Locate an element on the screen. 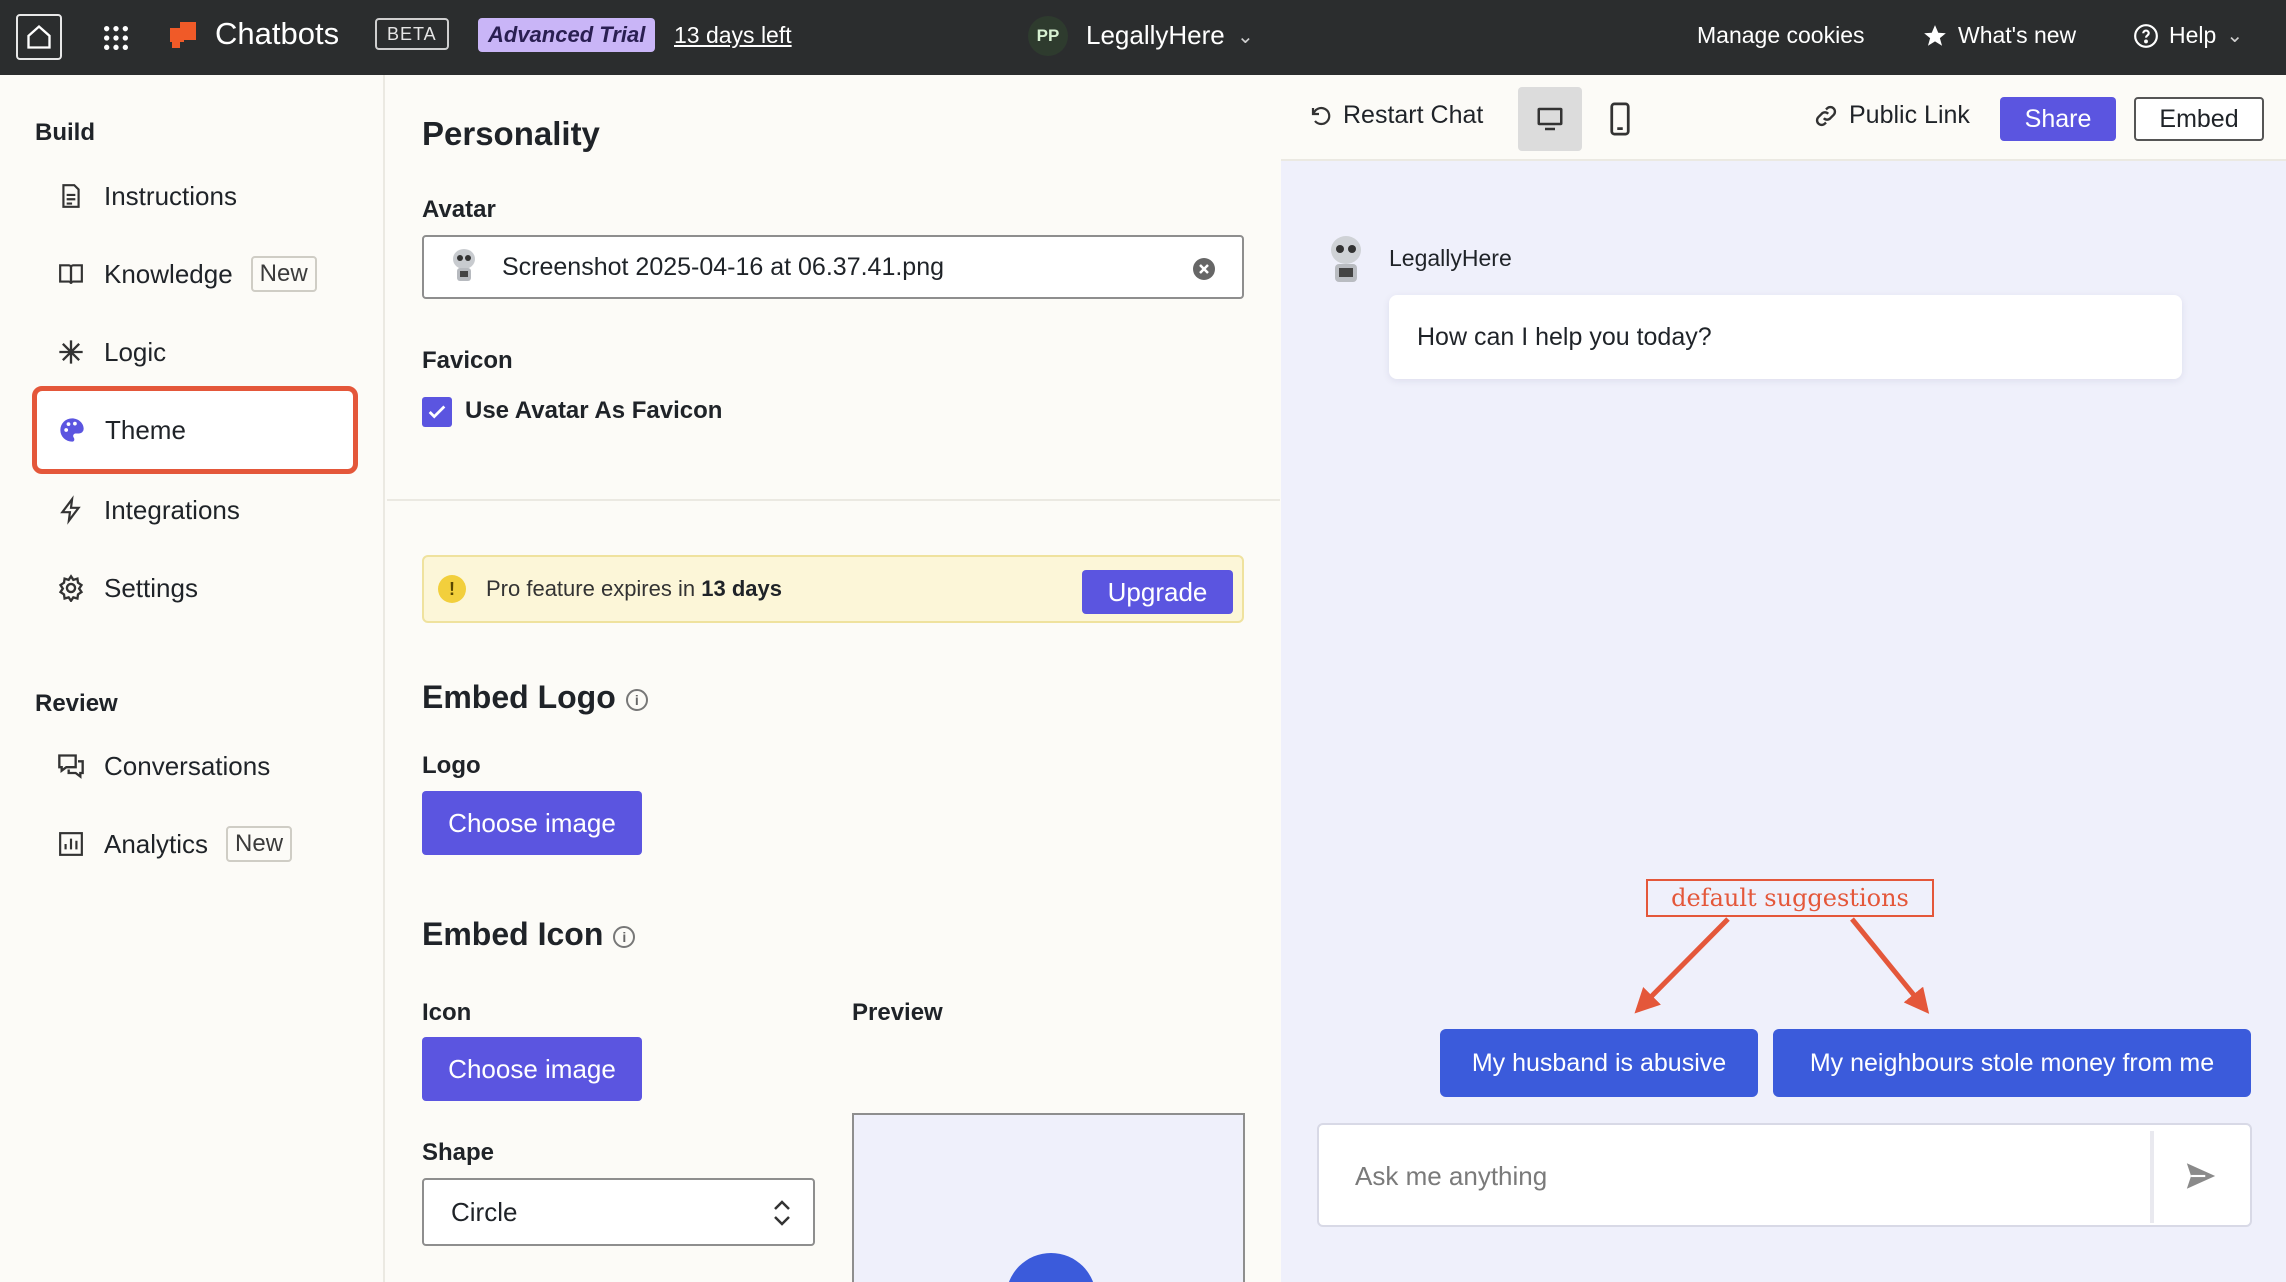 The image size is (2286, 1282). gear-icon is located at coordinates (71, 588).